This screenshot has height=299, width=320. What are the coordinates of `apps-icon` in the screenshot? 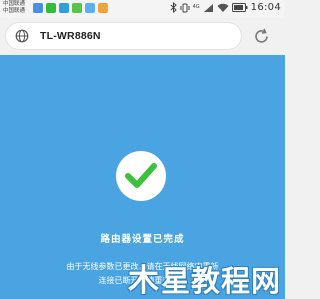 It's located at (103, 8).